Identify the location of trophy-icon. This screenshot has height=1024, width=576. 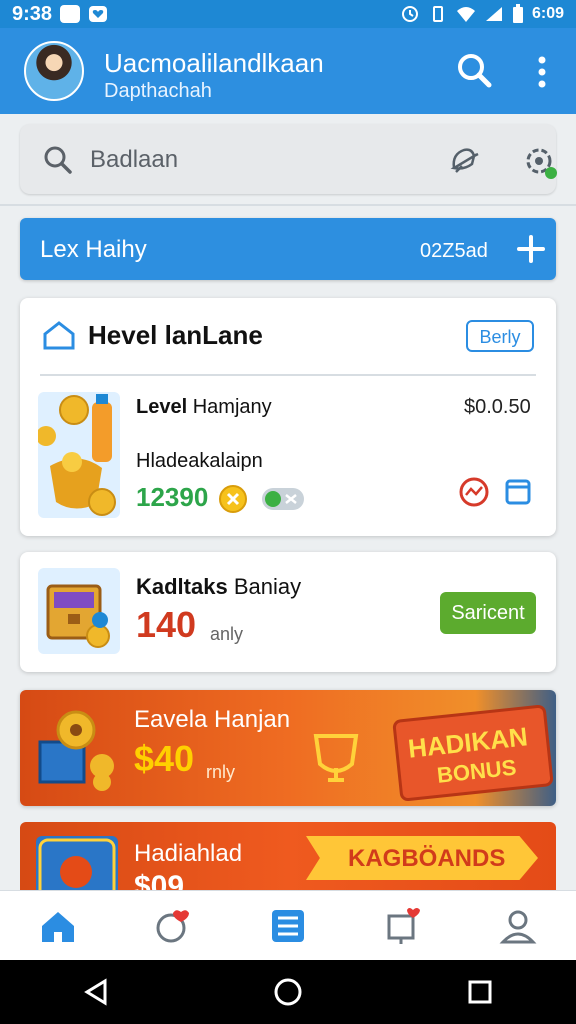
(336, 758).